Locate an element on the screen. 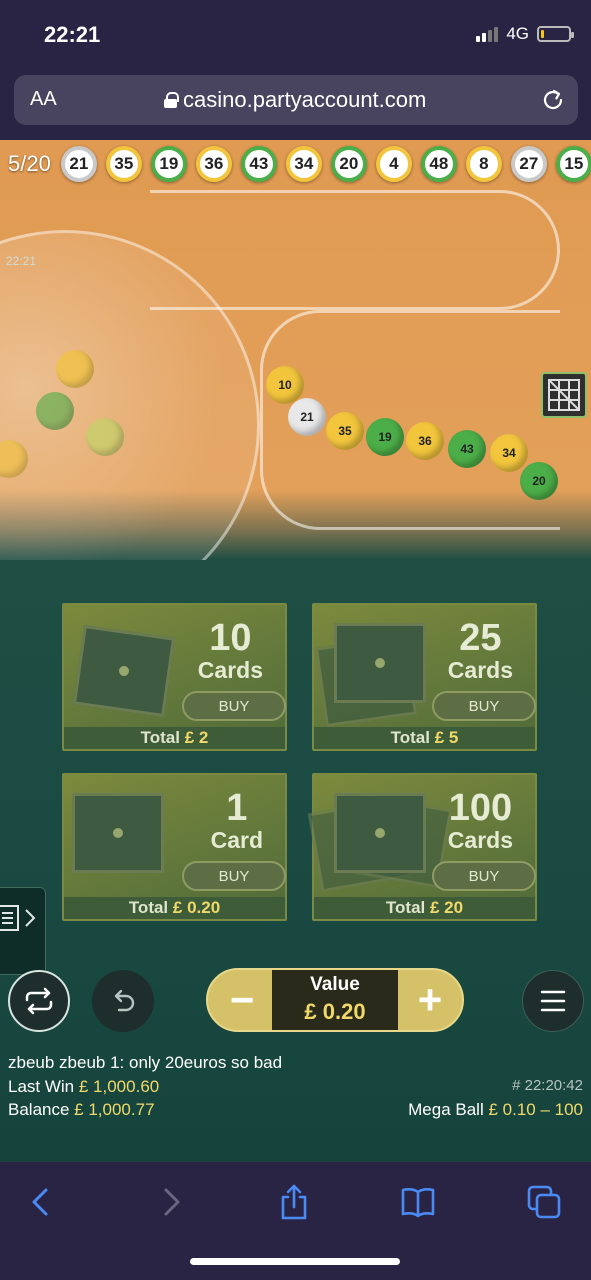  status-indicators: 4G is located at coordinates (525, 34).